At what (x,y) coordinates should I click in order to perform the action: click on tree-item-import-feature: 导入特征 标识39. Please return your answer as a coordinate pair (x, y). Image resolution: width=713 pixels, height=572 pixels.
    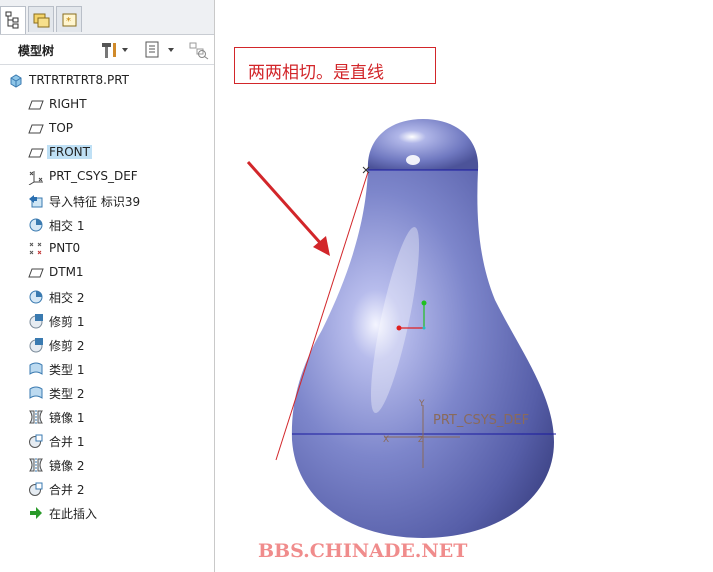
    Looking at the image, I should click on (107, 201).